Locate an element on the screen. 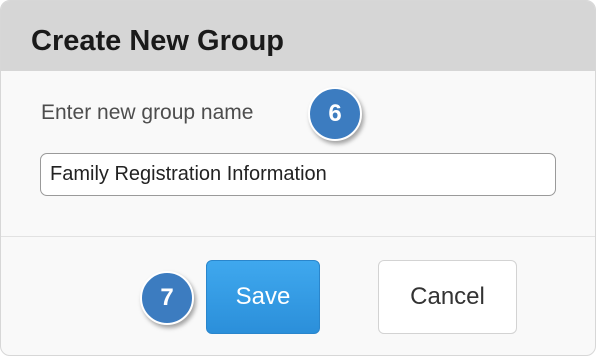 This screenshot has width=596, height=356. group-name-input is located at coordinates (298, 174).